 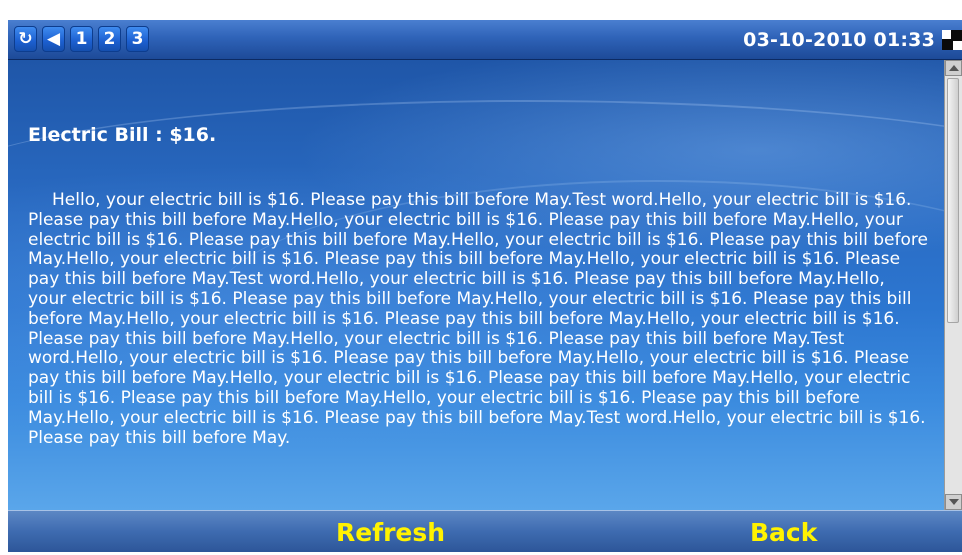 What do you see at coordinates (953, 200) in the screenshot?
I see `scroll-thumb` at bounding box center [953, 200].